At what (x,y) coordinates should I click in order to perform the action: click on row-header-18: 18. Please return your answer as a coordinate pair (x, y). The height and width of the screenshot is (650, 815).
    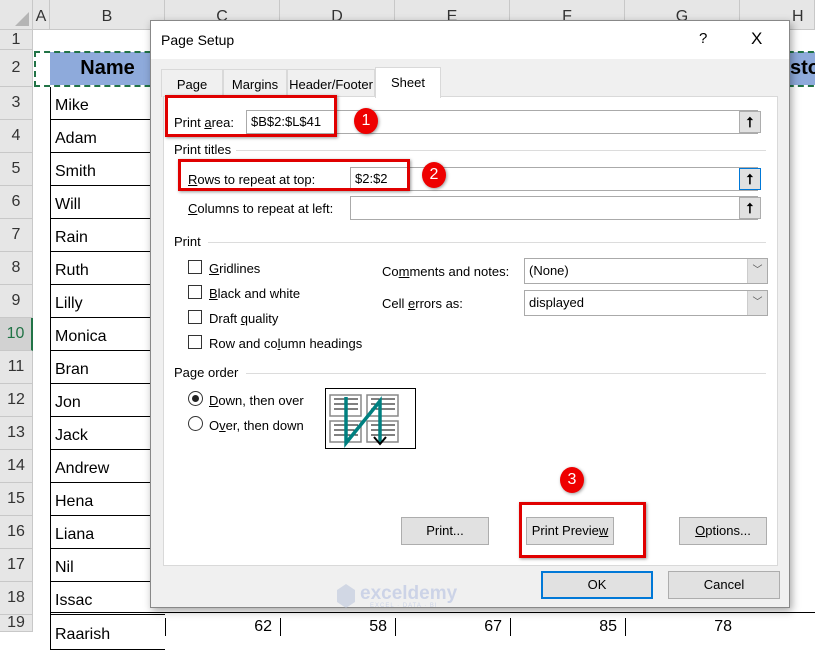
    Looking at the image, I should click on (16, 598).